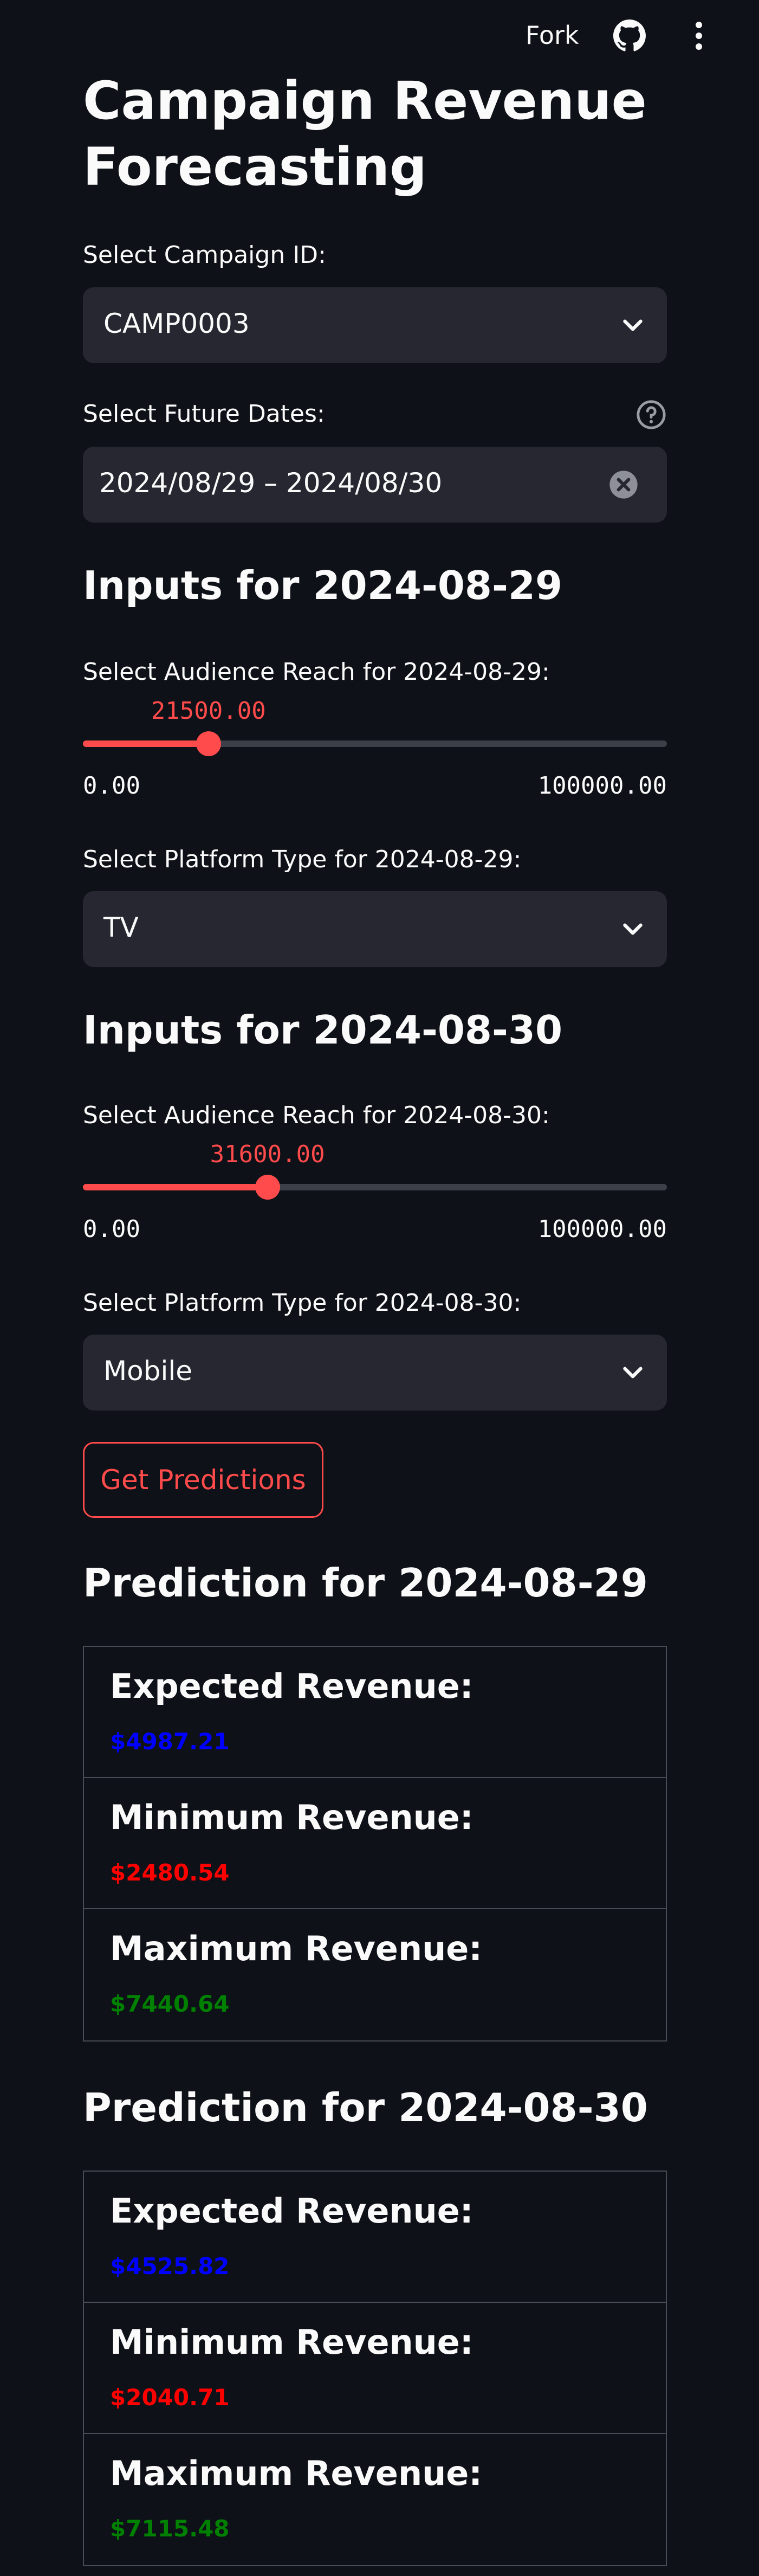  What do you see at coordinates (602, 1229) in the screenshot?
I see `reach-max-day2: 100000.00` at bounding box center [602, 1229].